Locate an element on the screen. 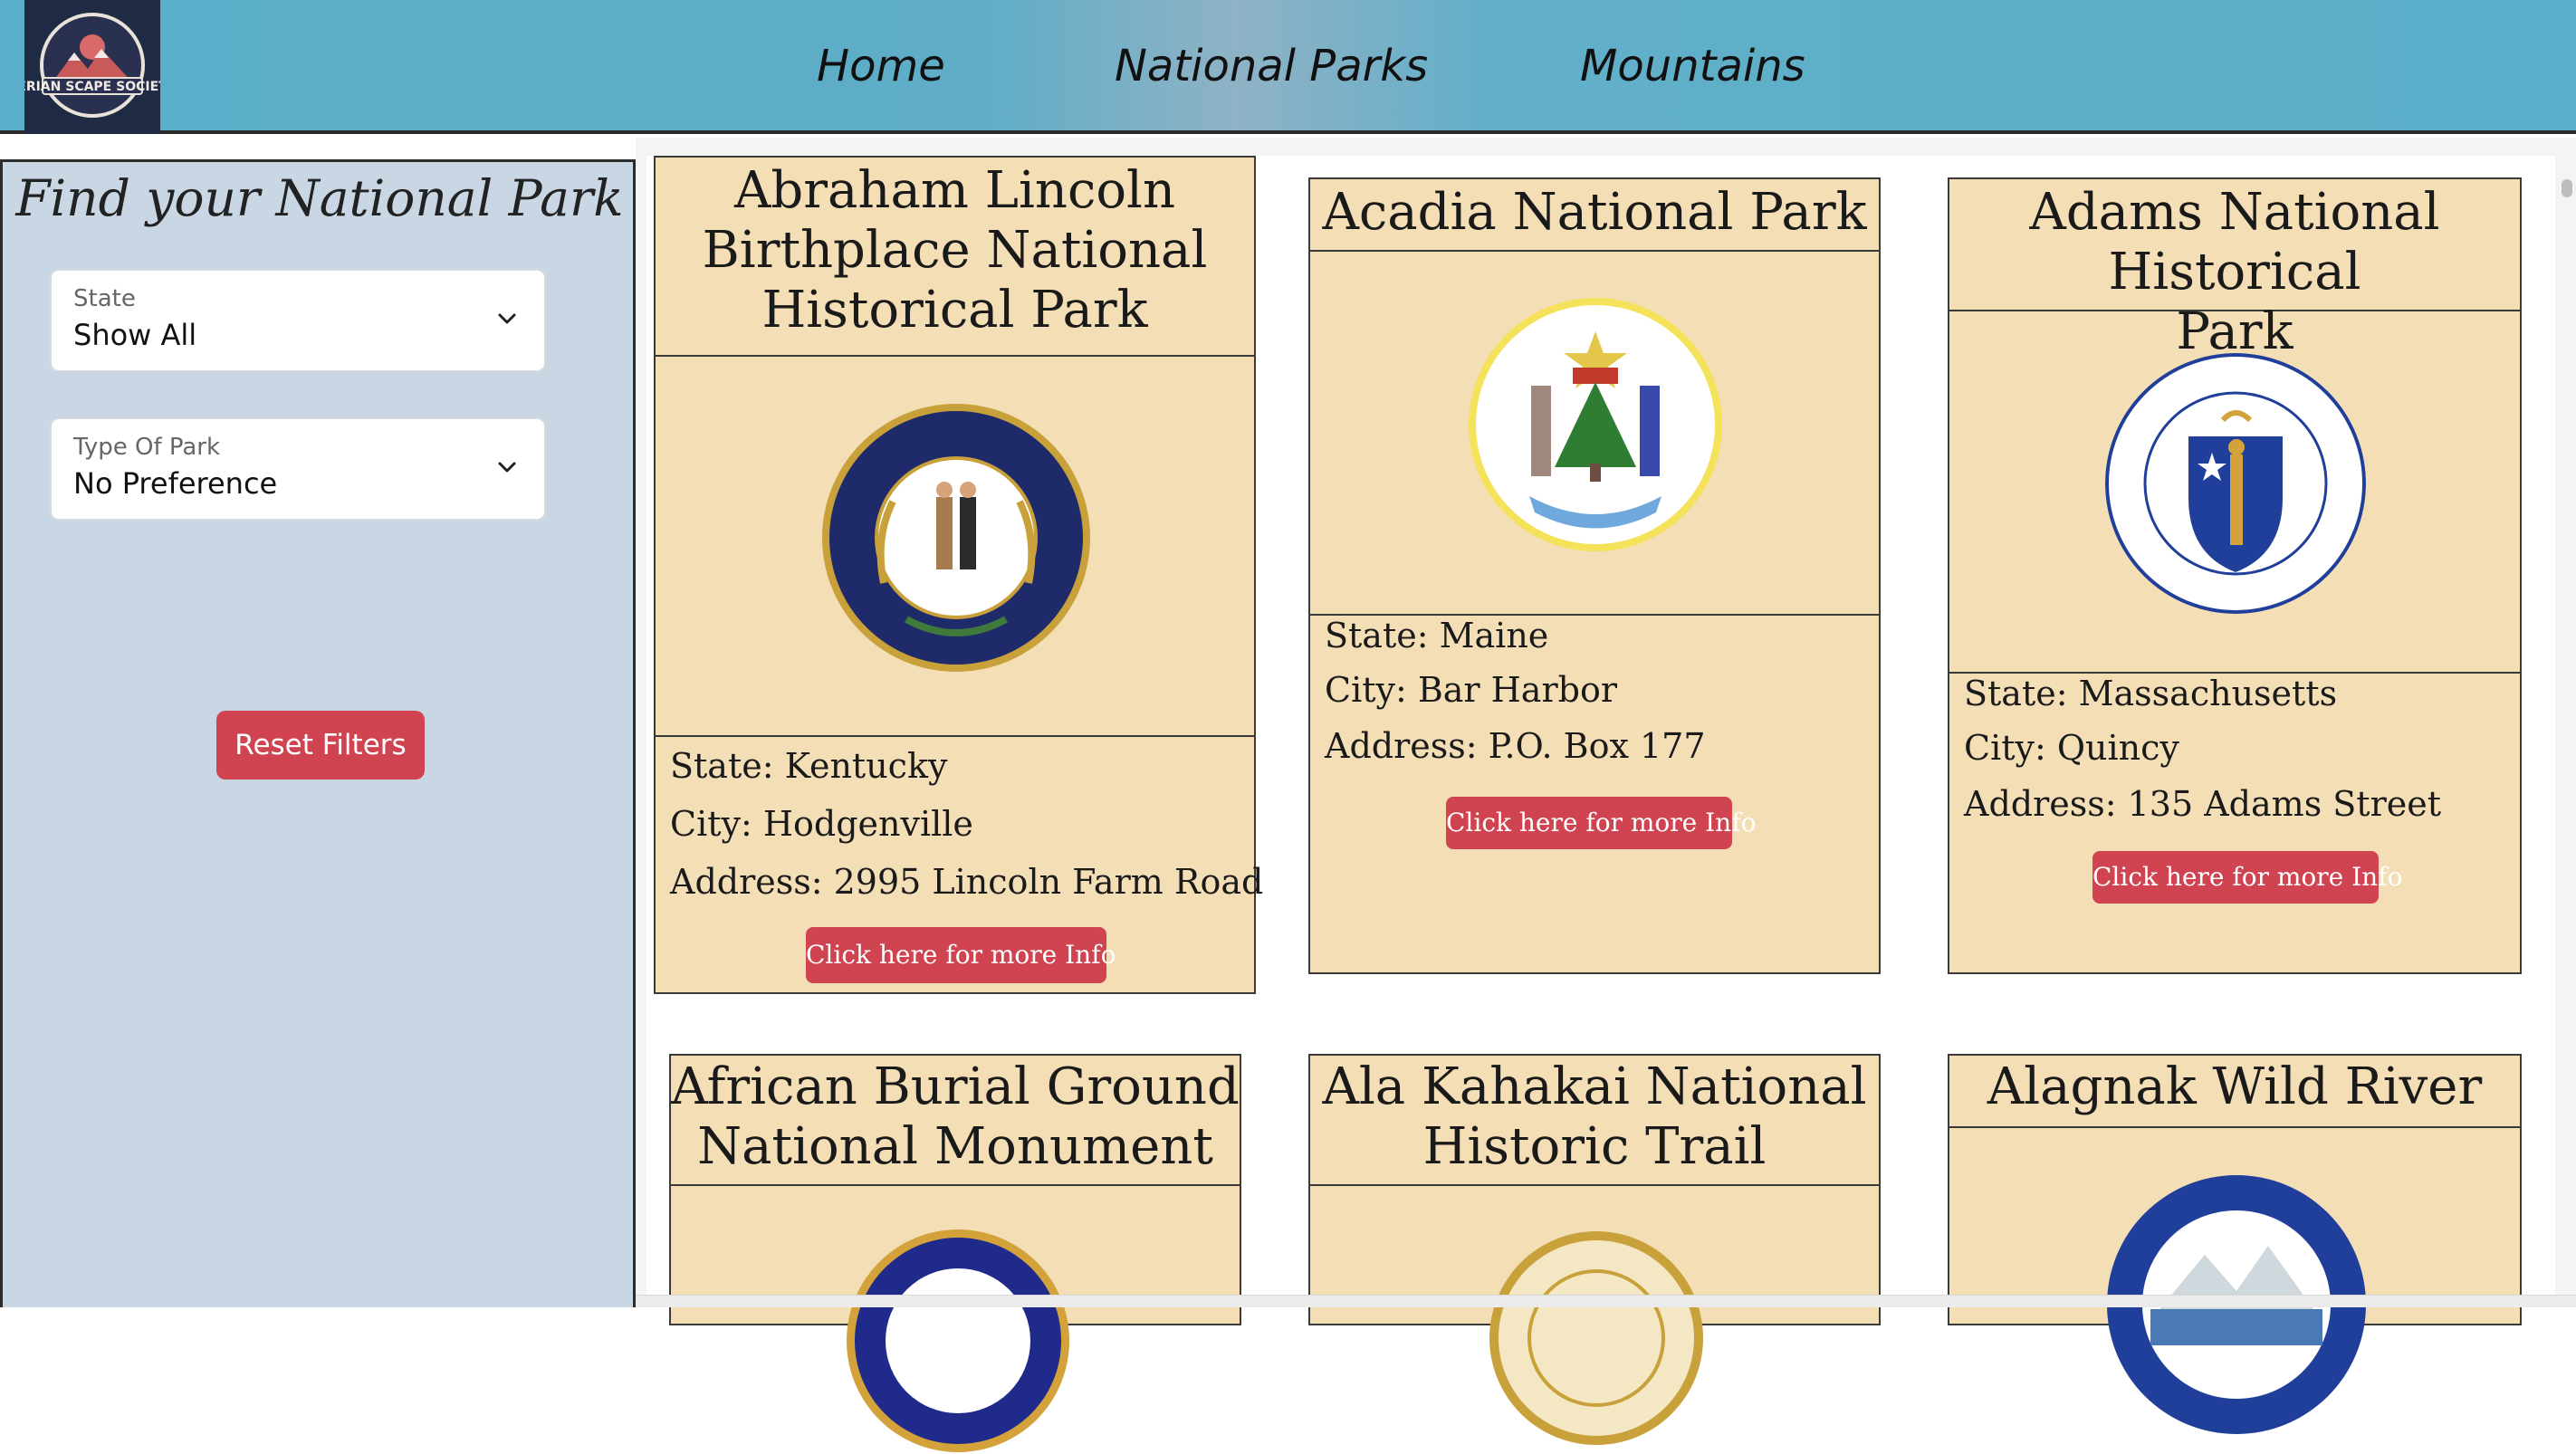 The width and height of the screenshot is (2576, 1454). sidebar-title: Find your National Park is located at coordinates (319, 198).